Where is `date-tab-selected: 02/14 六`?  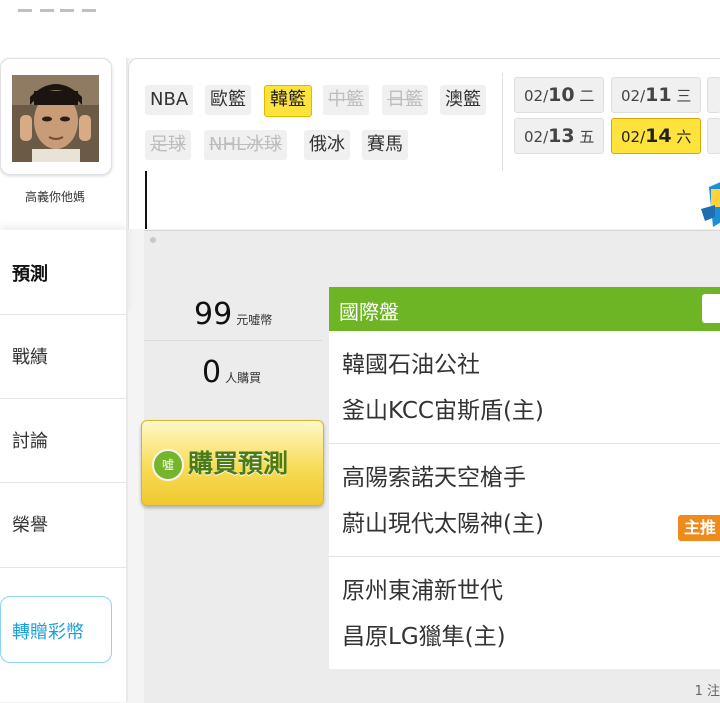
date-tab-selected: 02/14 六 is located at coordinates (656, 136).